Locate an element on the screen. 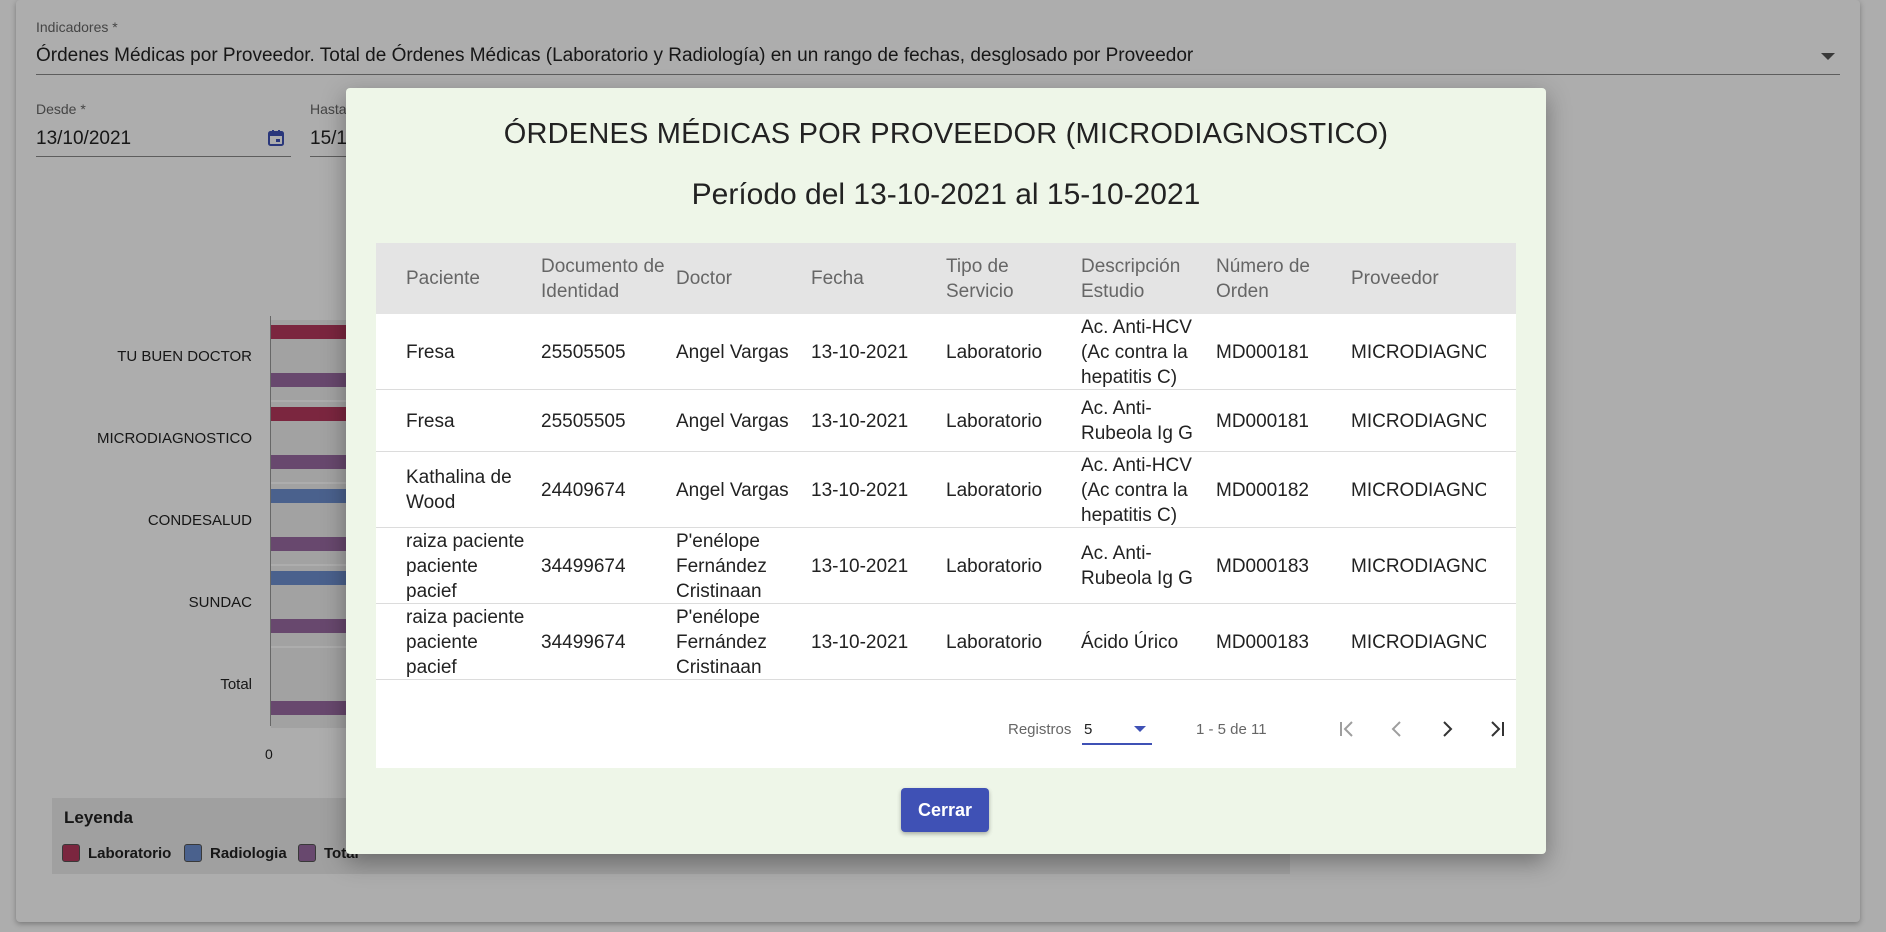 This screenshot has width=1886, height=932. cell-text-line: Ácido Úrico is located at coordinates (1130, 642).